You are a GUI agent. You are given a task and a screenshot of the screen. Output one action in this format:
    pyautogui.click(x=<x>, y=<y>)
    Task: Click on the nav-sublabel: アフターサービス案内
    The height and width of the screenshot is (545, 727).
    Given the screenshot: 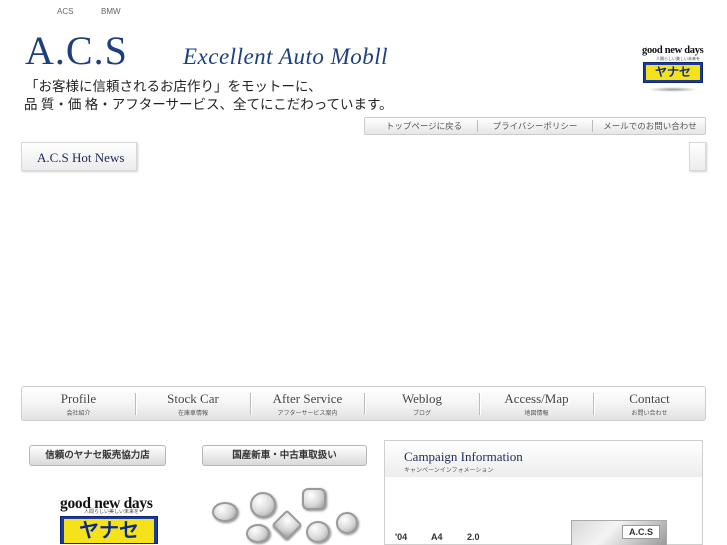 What is the action you would take?
    pyautogui.click(x=307, y=414)
    